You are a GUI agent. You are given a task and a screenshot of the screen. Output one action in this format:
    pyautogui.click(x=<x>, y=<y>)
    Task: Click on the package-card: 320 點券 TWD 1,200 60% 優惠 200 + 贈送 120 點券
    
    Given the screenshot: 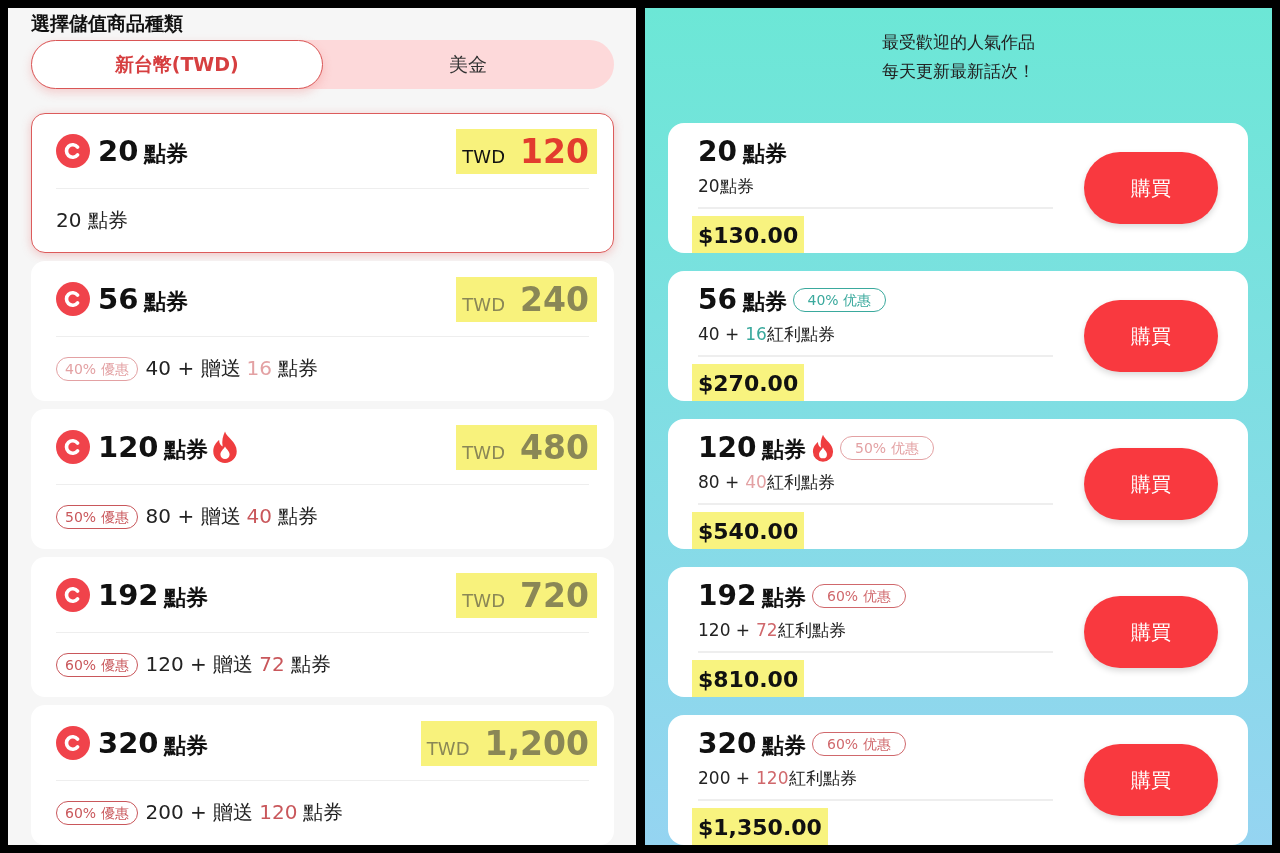 What is the action you would take?
    pyautogui.click(x=322, y=775)
    